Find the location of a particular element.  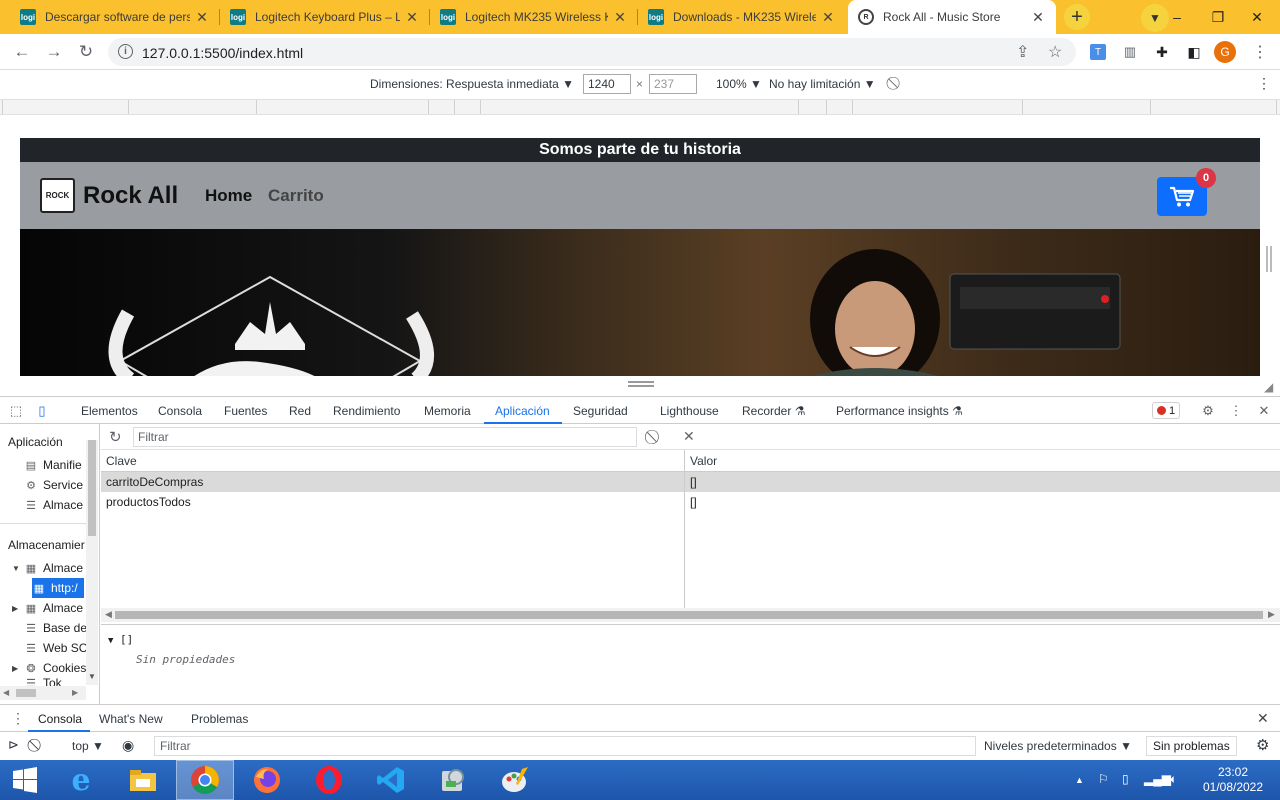

viewport-resize-handle is located at coordinates (641, 384).